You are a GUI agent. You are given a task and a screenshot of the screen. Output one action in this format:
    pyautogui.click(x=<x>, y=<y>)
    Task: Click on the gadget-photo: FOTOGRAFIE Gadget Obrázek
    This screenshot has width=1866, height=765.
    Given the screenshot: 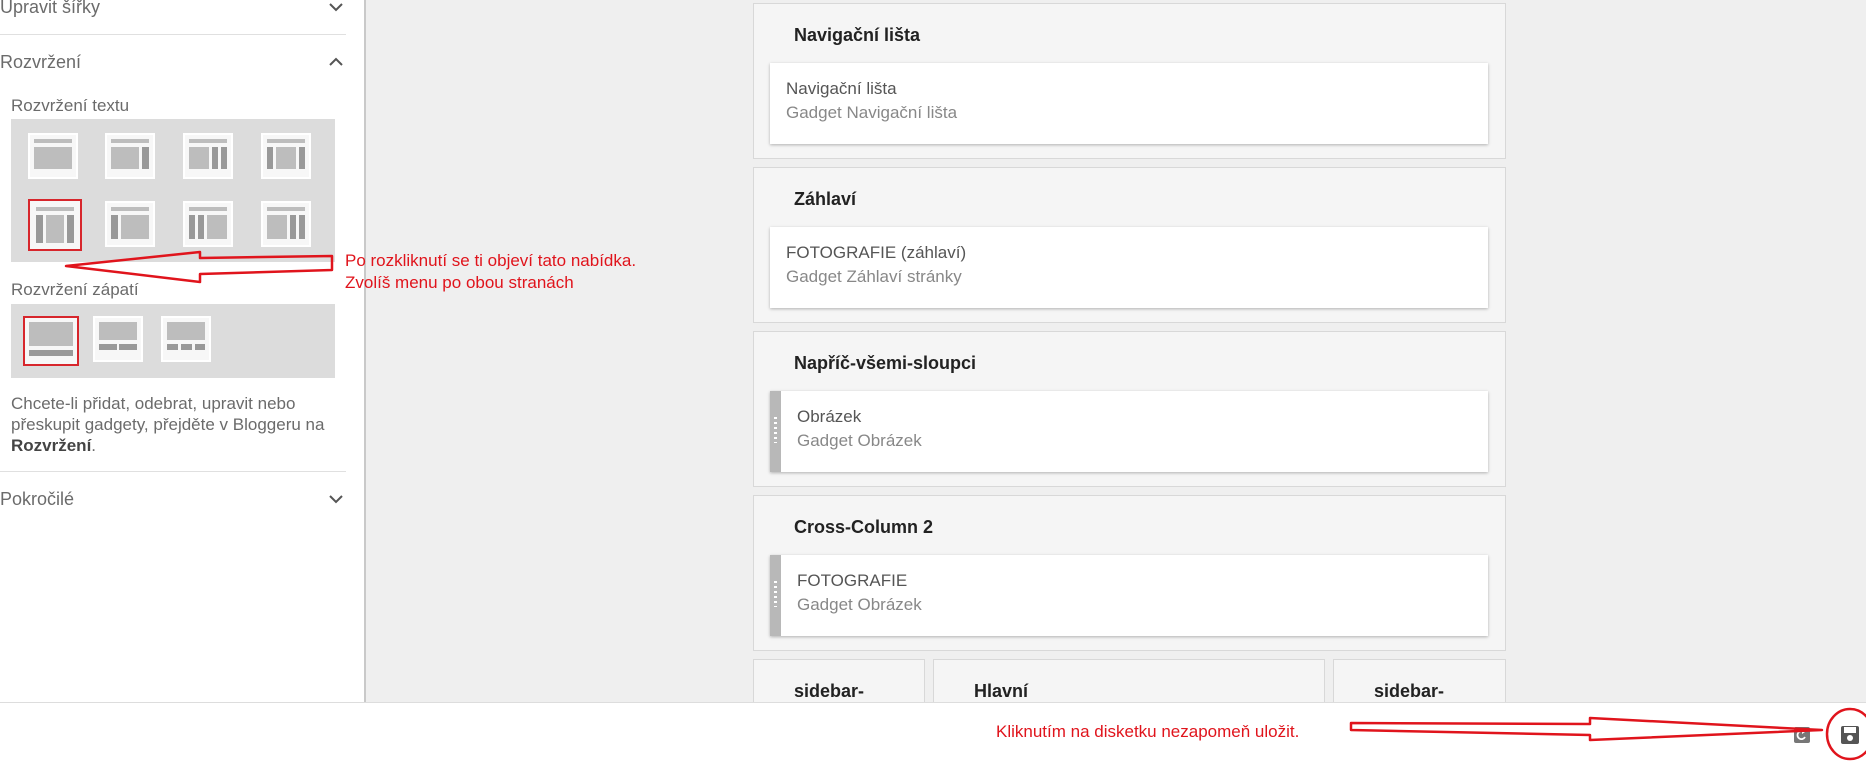 What is the action you would take?
    pyautogui.click(x=1129, y=595)
    